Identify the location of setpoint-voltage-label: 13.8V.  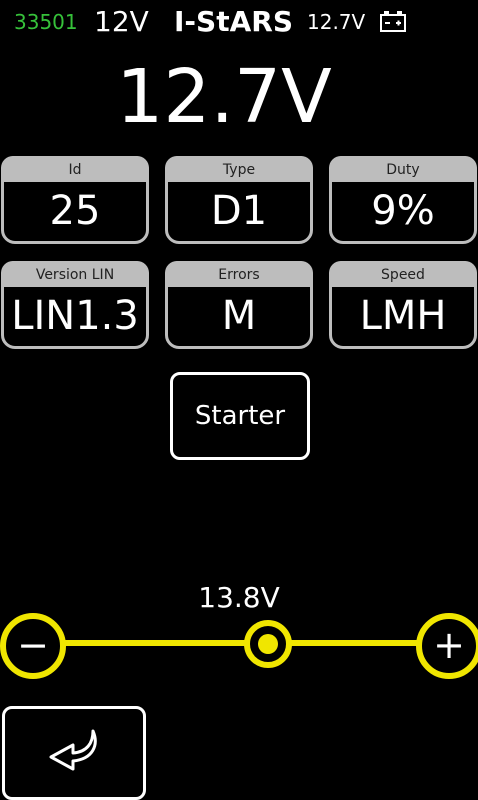
(239, 597).